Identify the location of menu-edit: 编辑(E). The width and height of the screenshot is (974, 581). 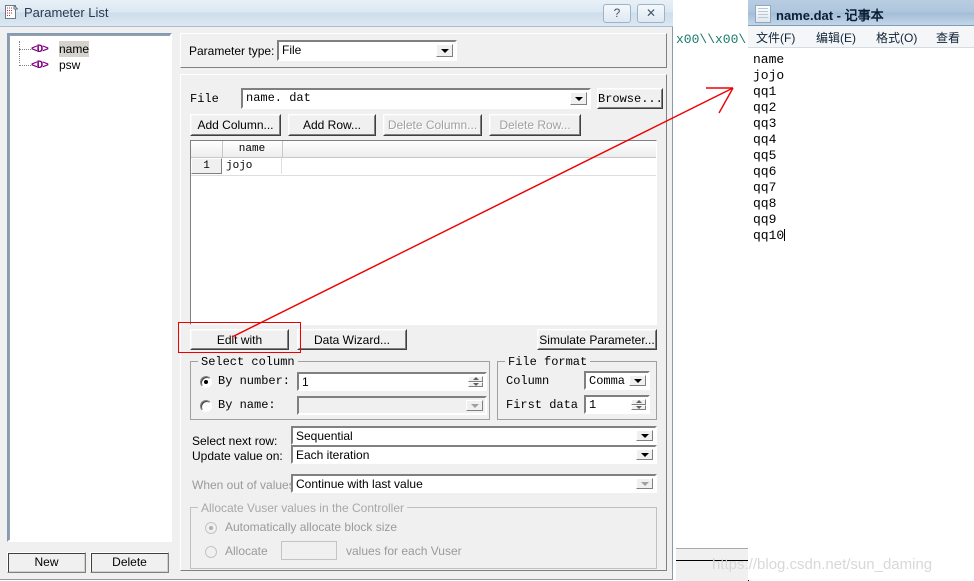
(836, 37).